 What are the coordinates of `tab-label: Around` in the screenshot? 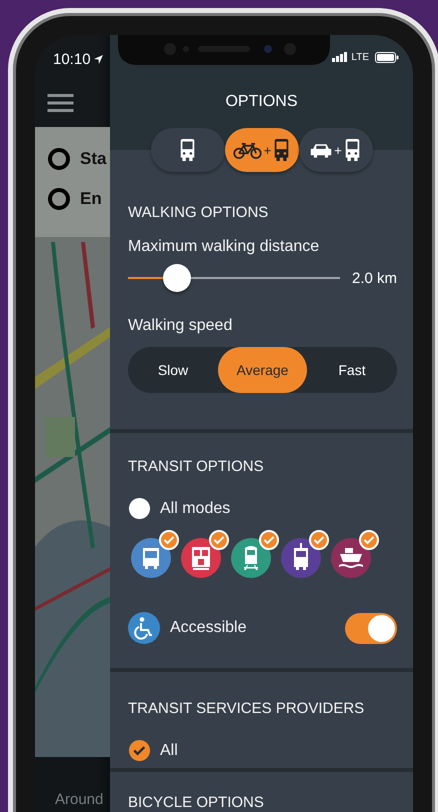 It's located at (79, 799).